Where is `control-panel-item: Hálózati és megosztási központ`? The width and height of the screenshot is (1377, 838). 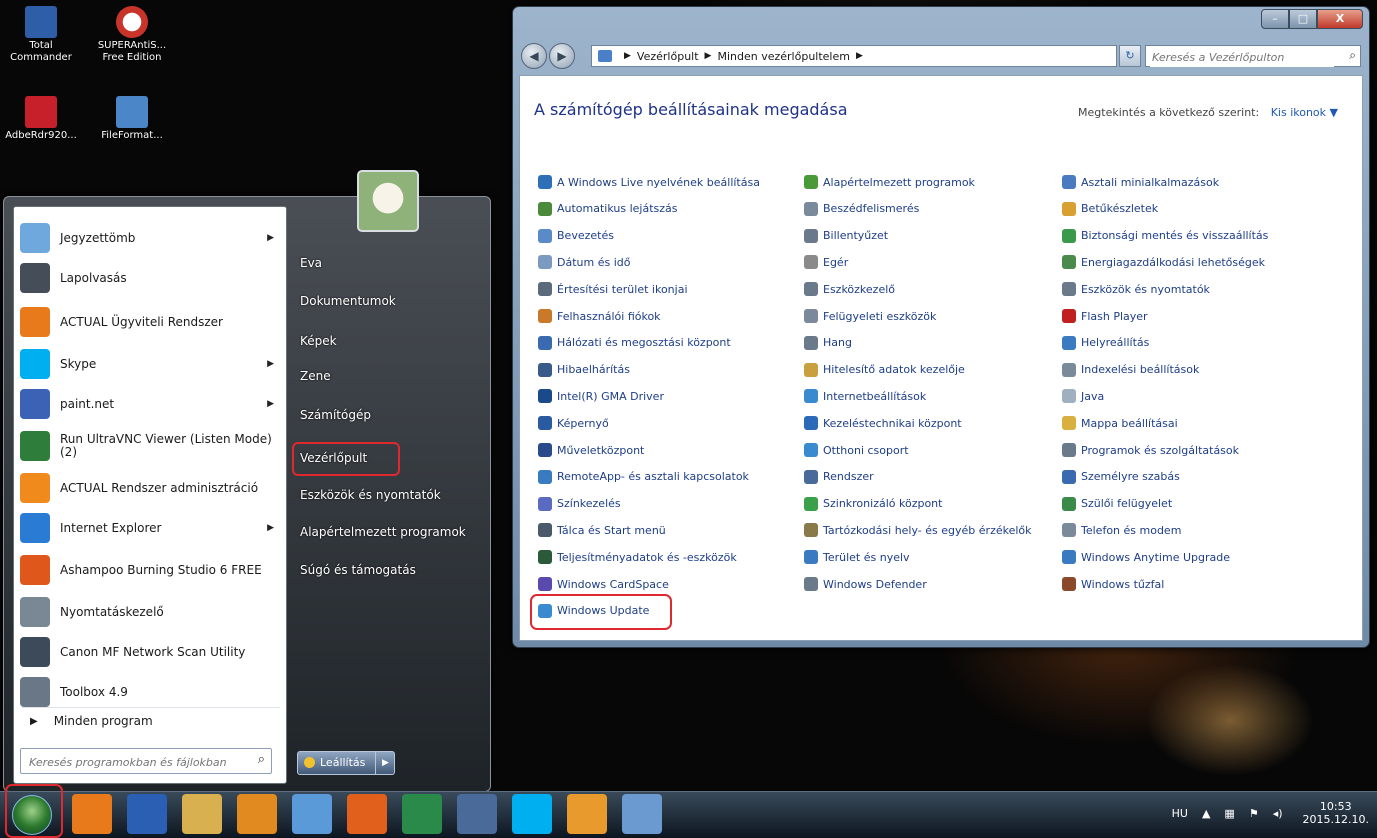 control-panel-item: Hálózati és megosztási központ is located at coordinates (634, 342).